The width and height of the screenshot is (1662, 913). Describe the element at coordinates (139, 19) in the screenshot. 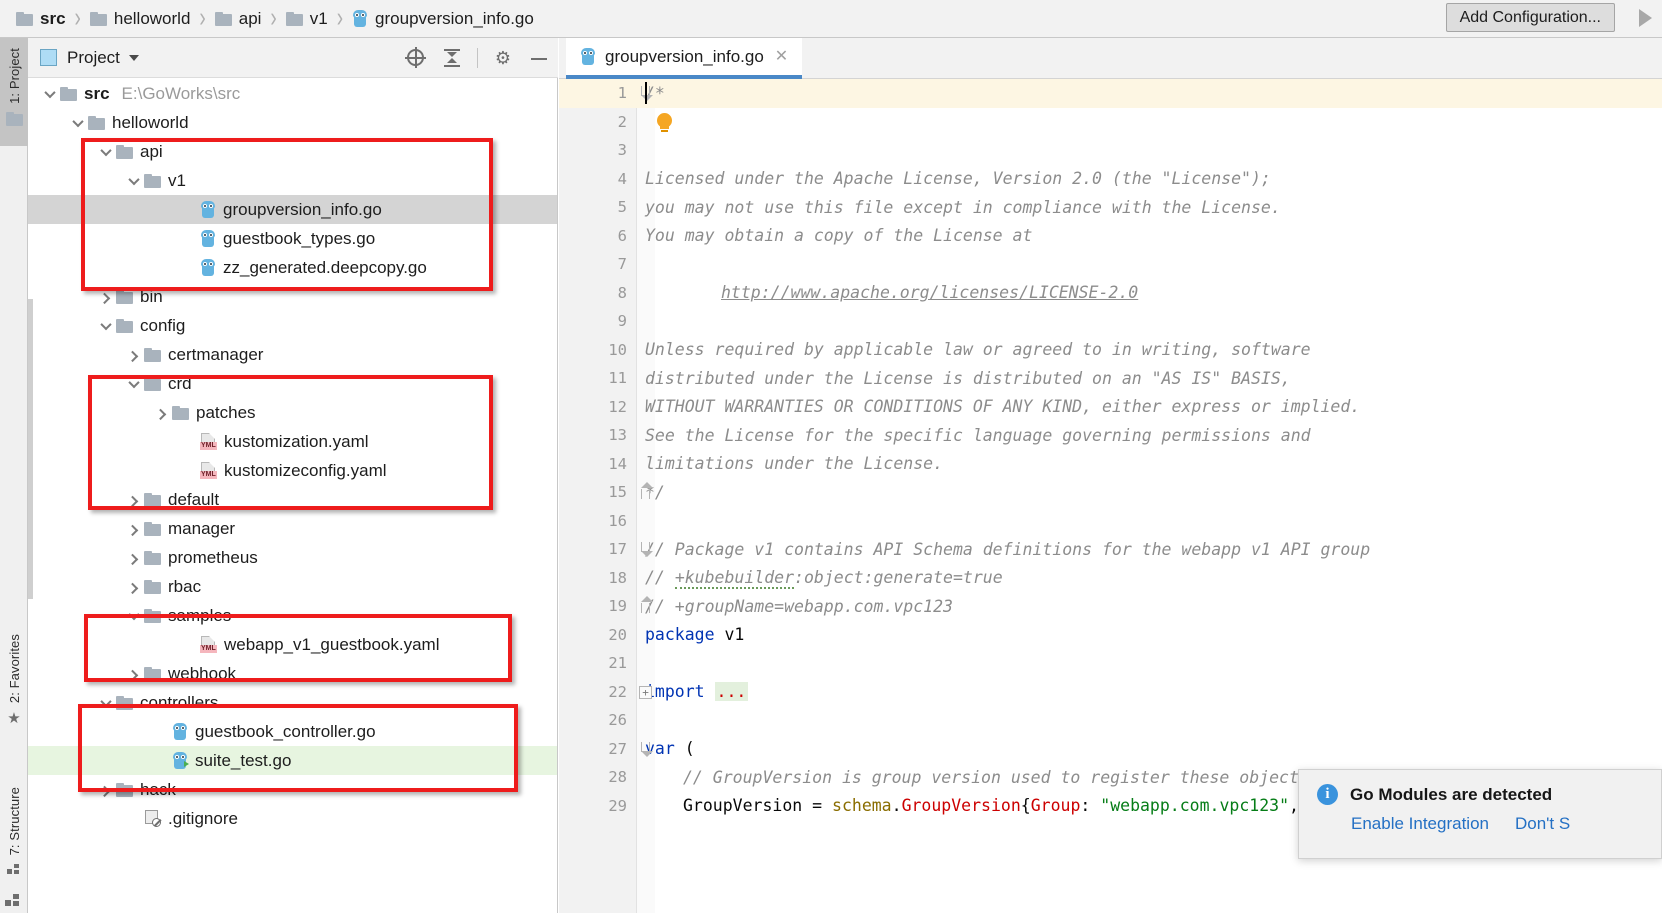

I see `breadcrumb-item-helloworld: helloworld` at that location.